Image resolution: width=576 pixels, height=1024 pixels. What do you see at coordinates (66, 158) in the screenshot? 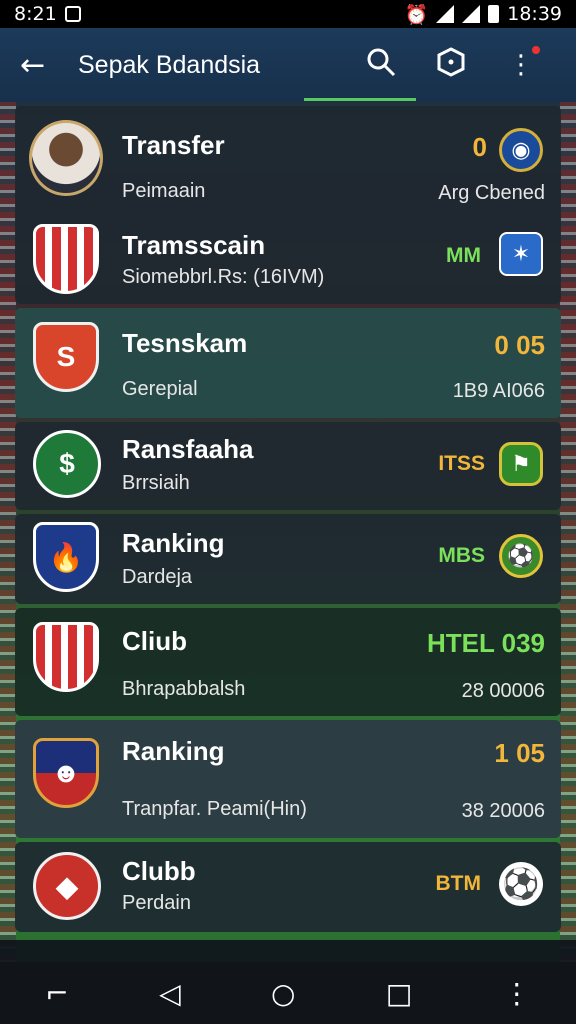
I see `player-avatar` at bounding box center [66, 158].